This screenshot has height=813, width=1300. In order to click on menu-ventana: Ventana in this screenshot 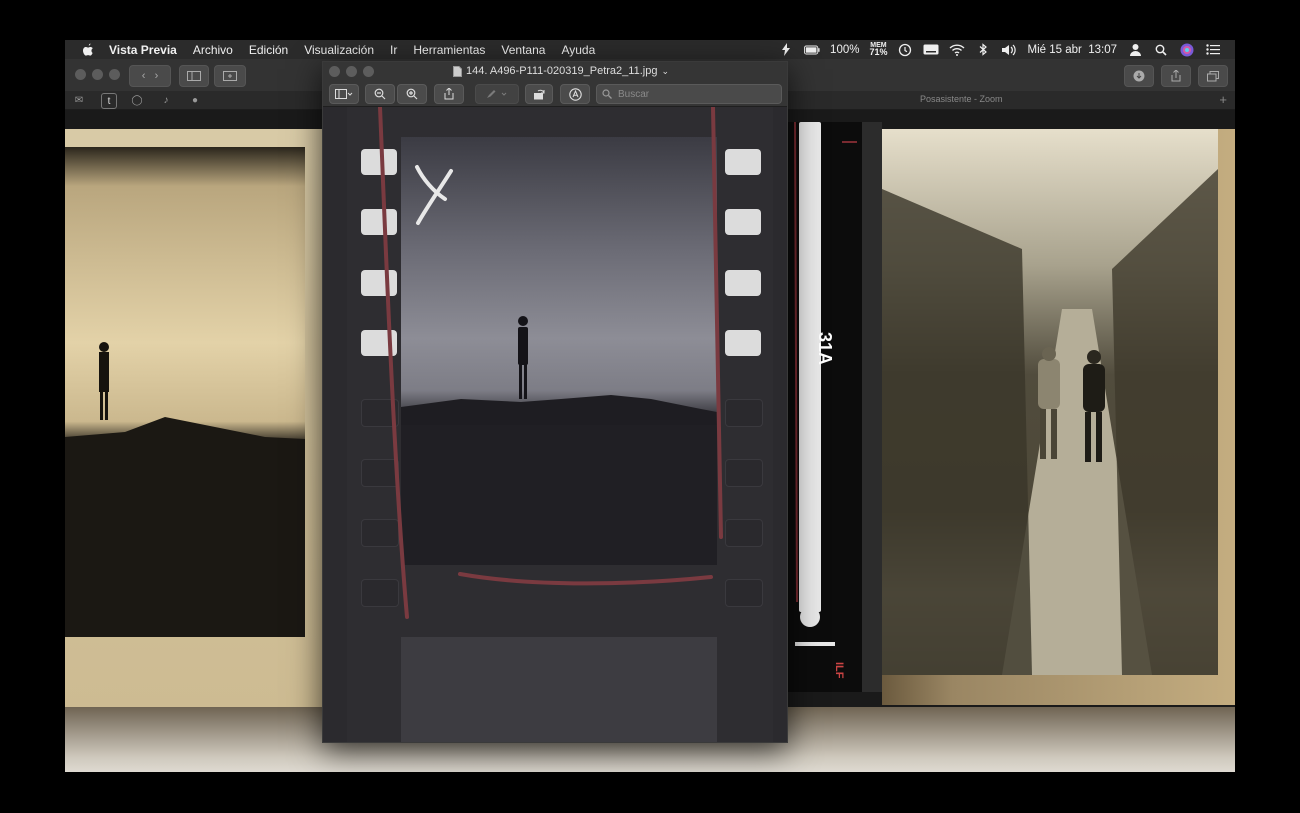, I will do `click(523, 50)`.